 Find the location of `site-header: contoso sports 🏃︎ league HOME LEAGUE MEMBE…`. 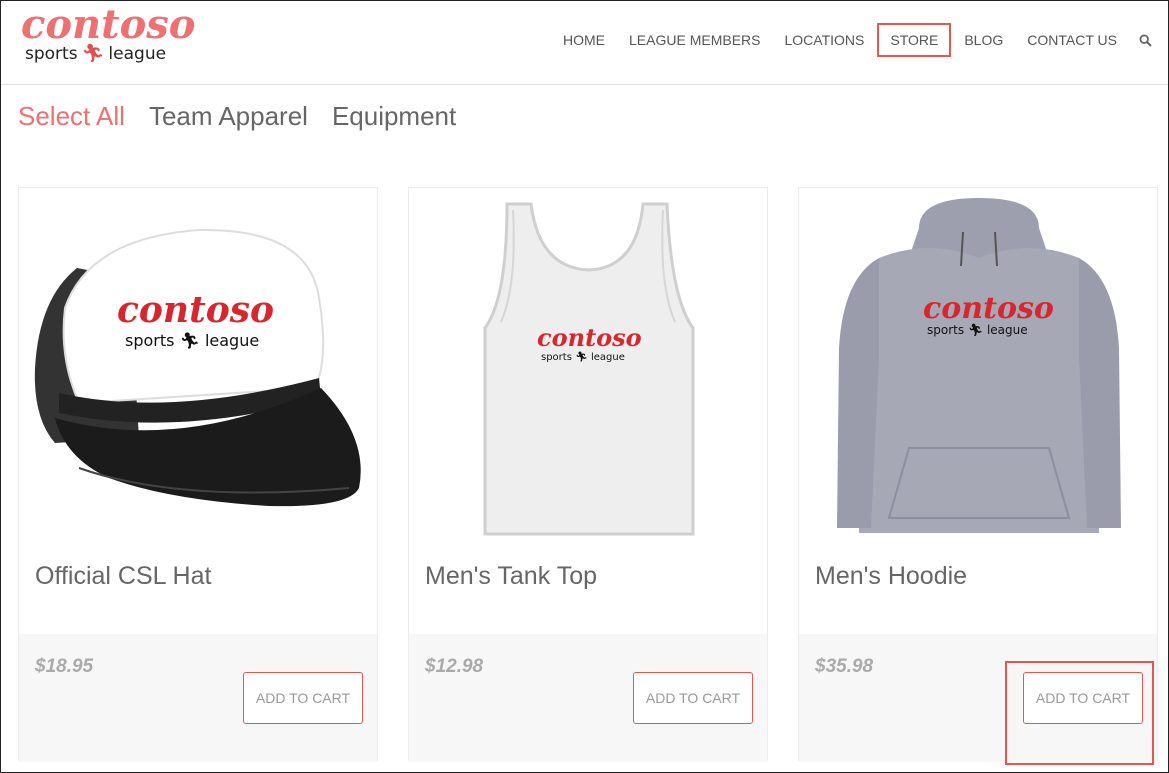

site-header: contoso sports 🏃︎ league HOME LEAGUE MEMBE… is located at coordinates (584, 43).